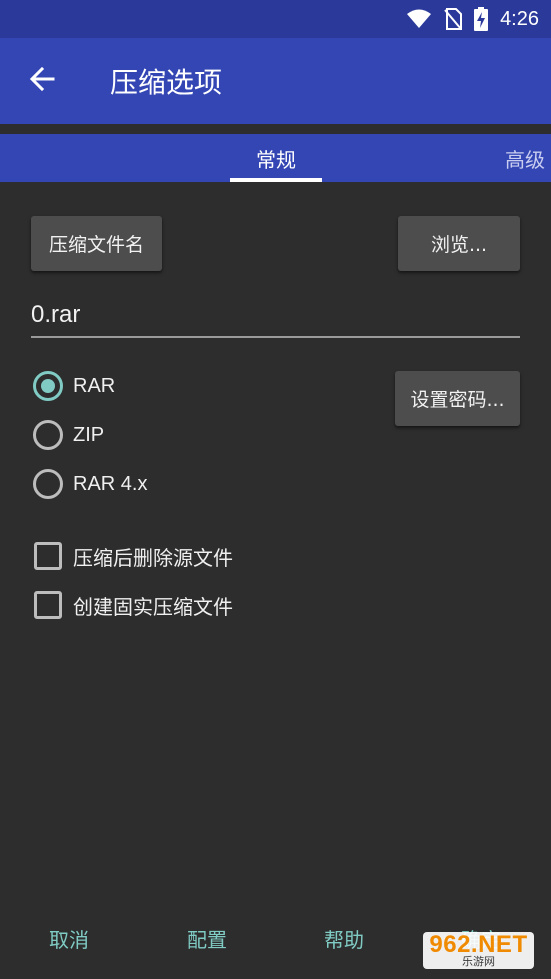 The height and width of the screenshot is (979, 551). What do you see at coordinates (68, 435) in the screenshot?
I see `format-radio-zip: ZIP` at bounding box center [68, 435].